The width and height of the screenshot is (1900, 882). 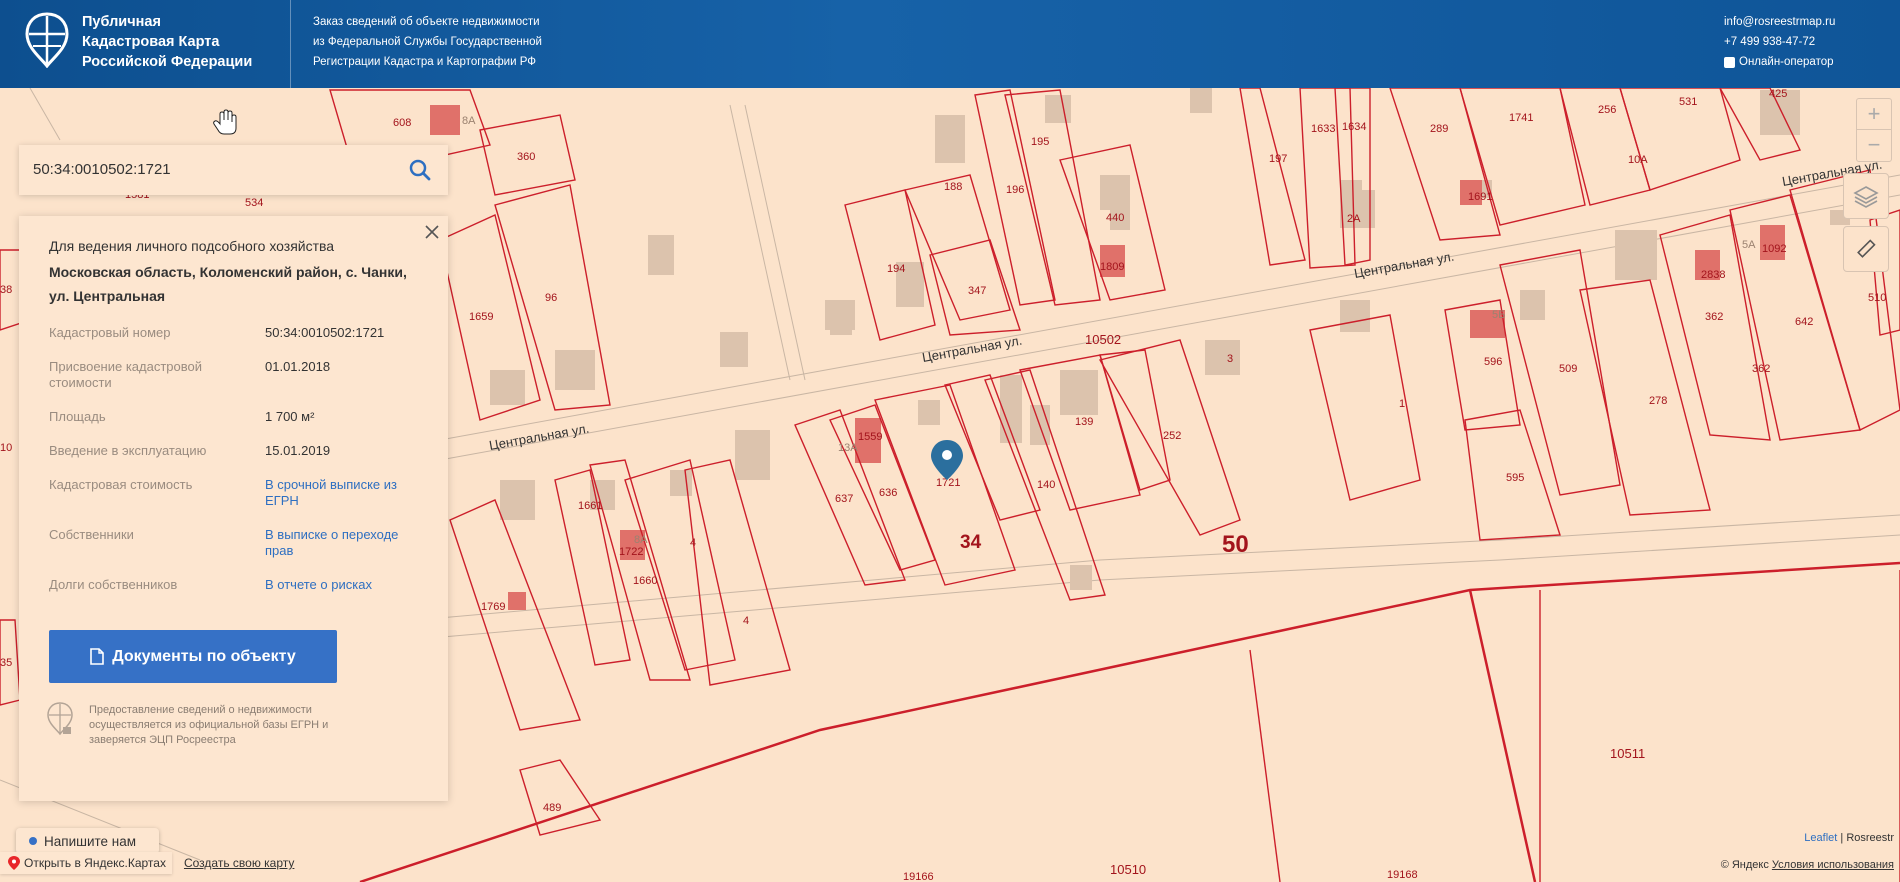 I want to click on parcel-label-289: 289, so click(x=1439, y=129).